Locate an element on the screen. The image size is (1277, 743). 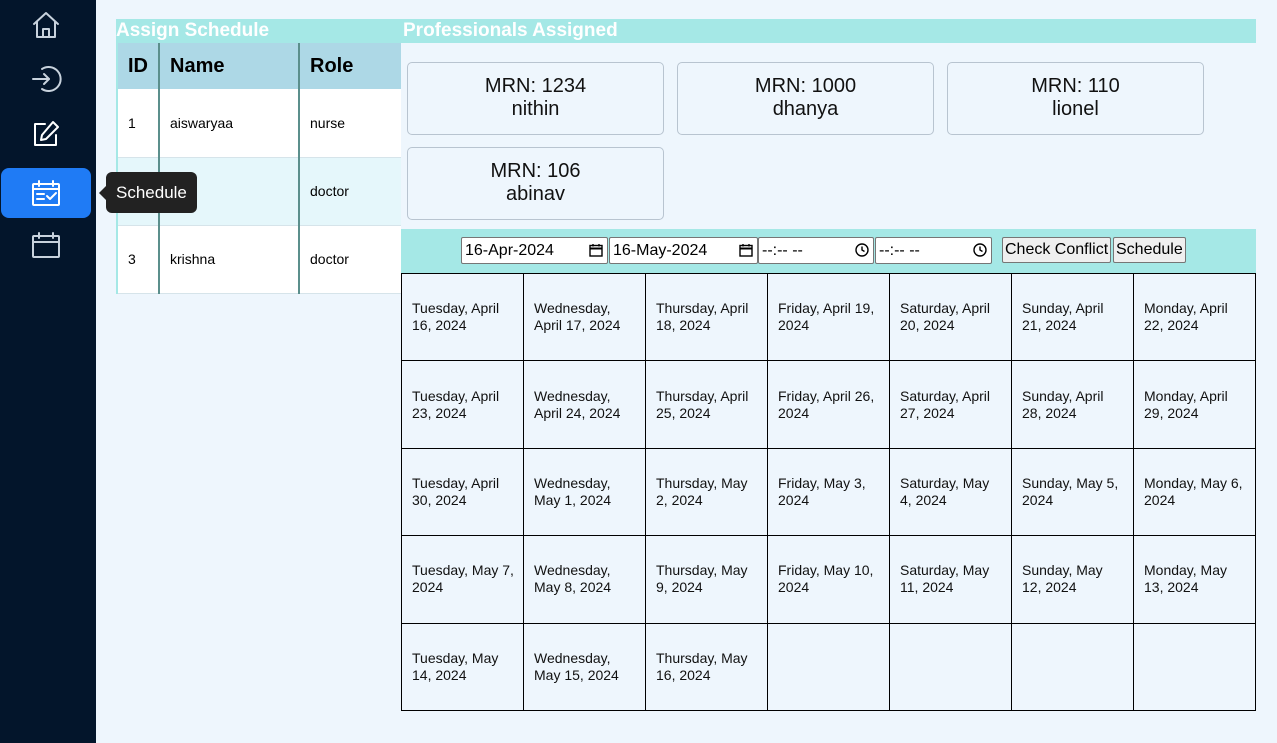
card-mrn: MRN: 1234 is located at coordinates (535, 86).